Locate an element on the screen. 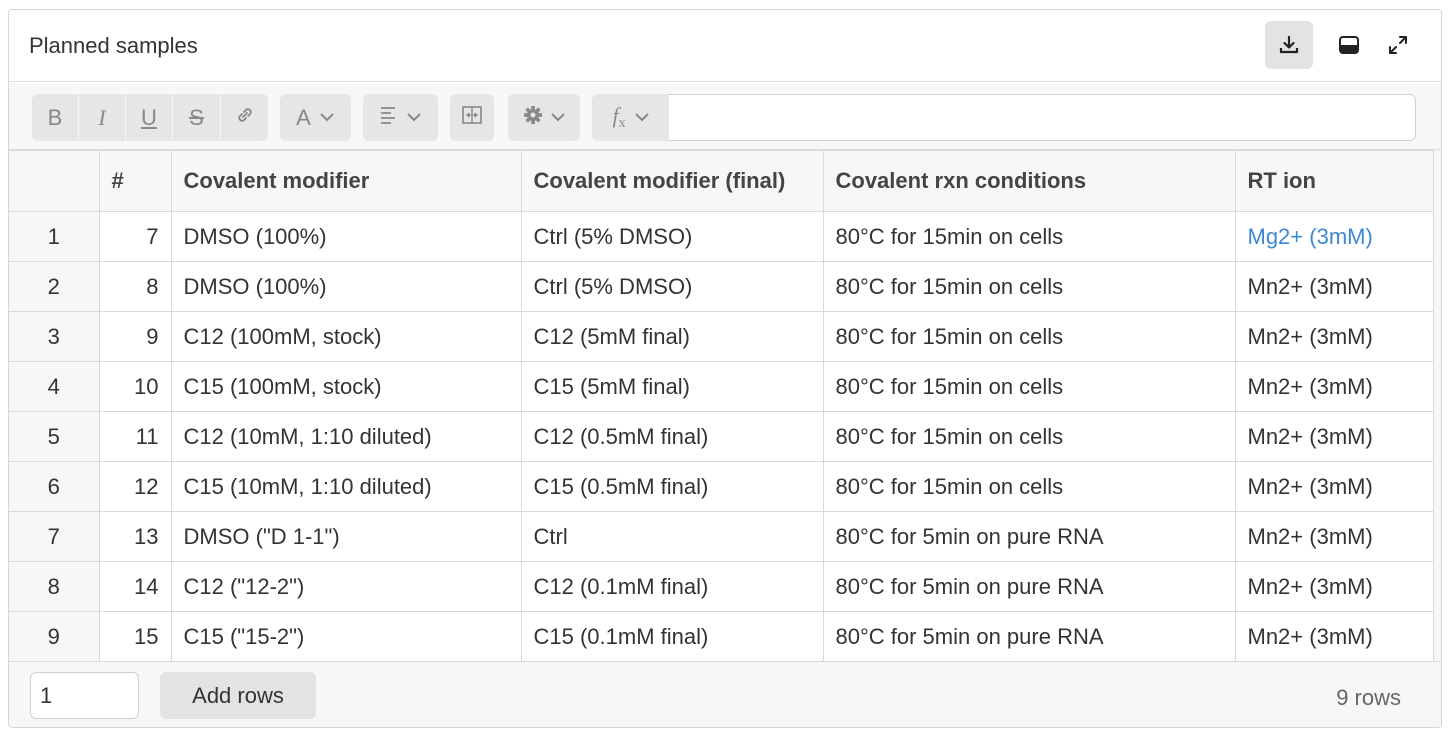 The width and height of the screenshot is (1452, 738). strikethrough-button: S is located at coordinates (196, 117).